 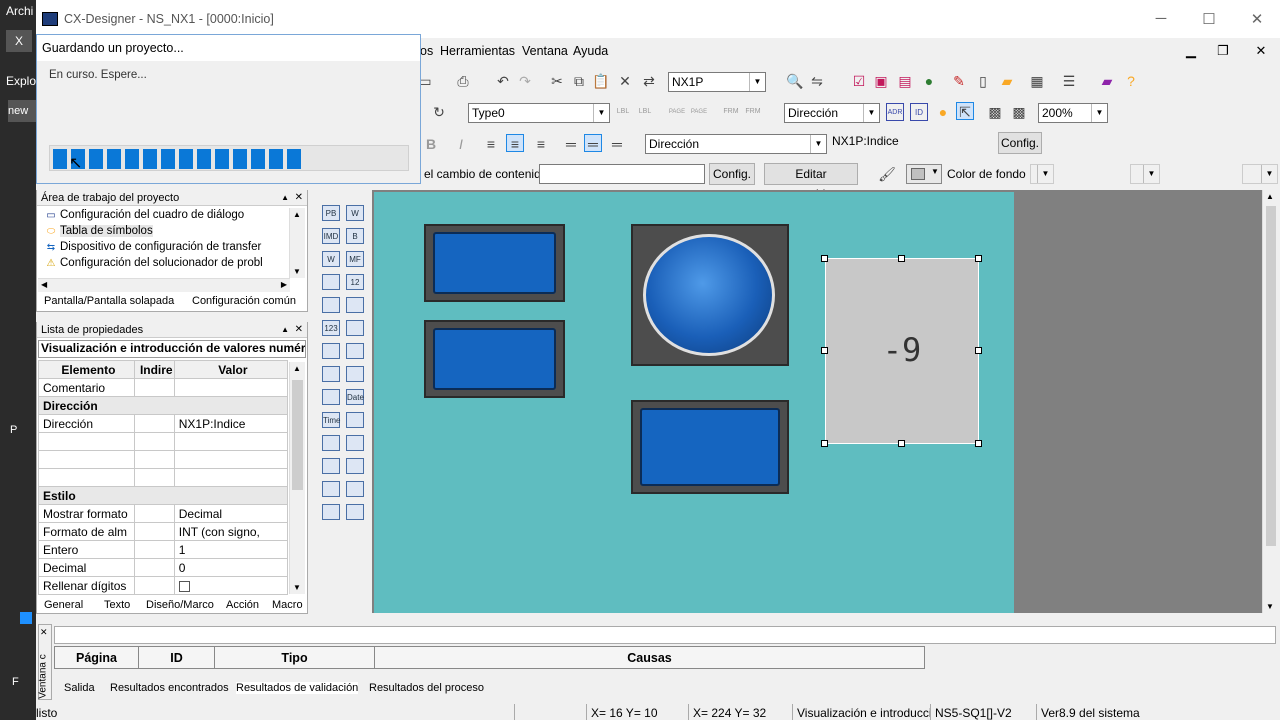 What do you see at coordinates (297, 271) in the screenshot?
I see `scroll-down-icon: ▼` at bounding box center [297, 271].